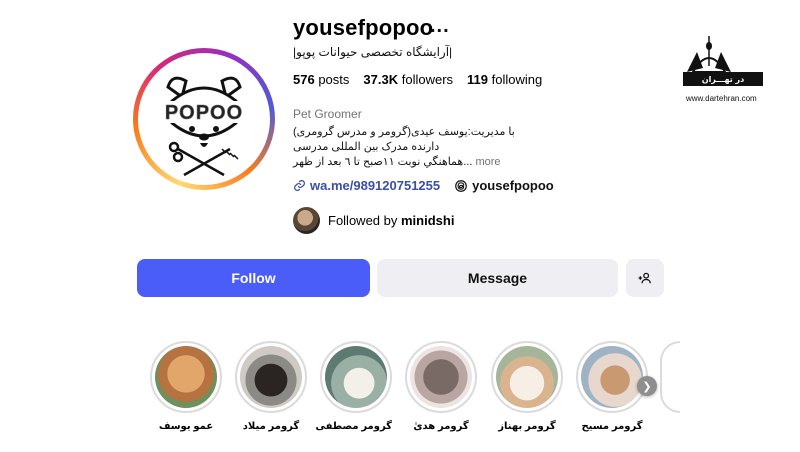 The height and width of the screenshot is (452, 800). I want to click on threads-link-text: yousefpopoo, so click(513, 185).